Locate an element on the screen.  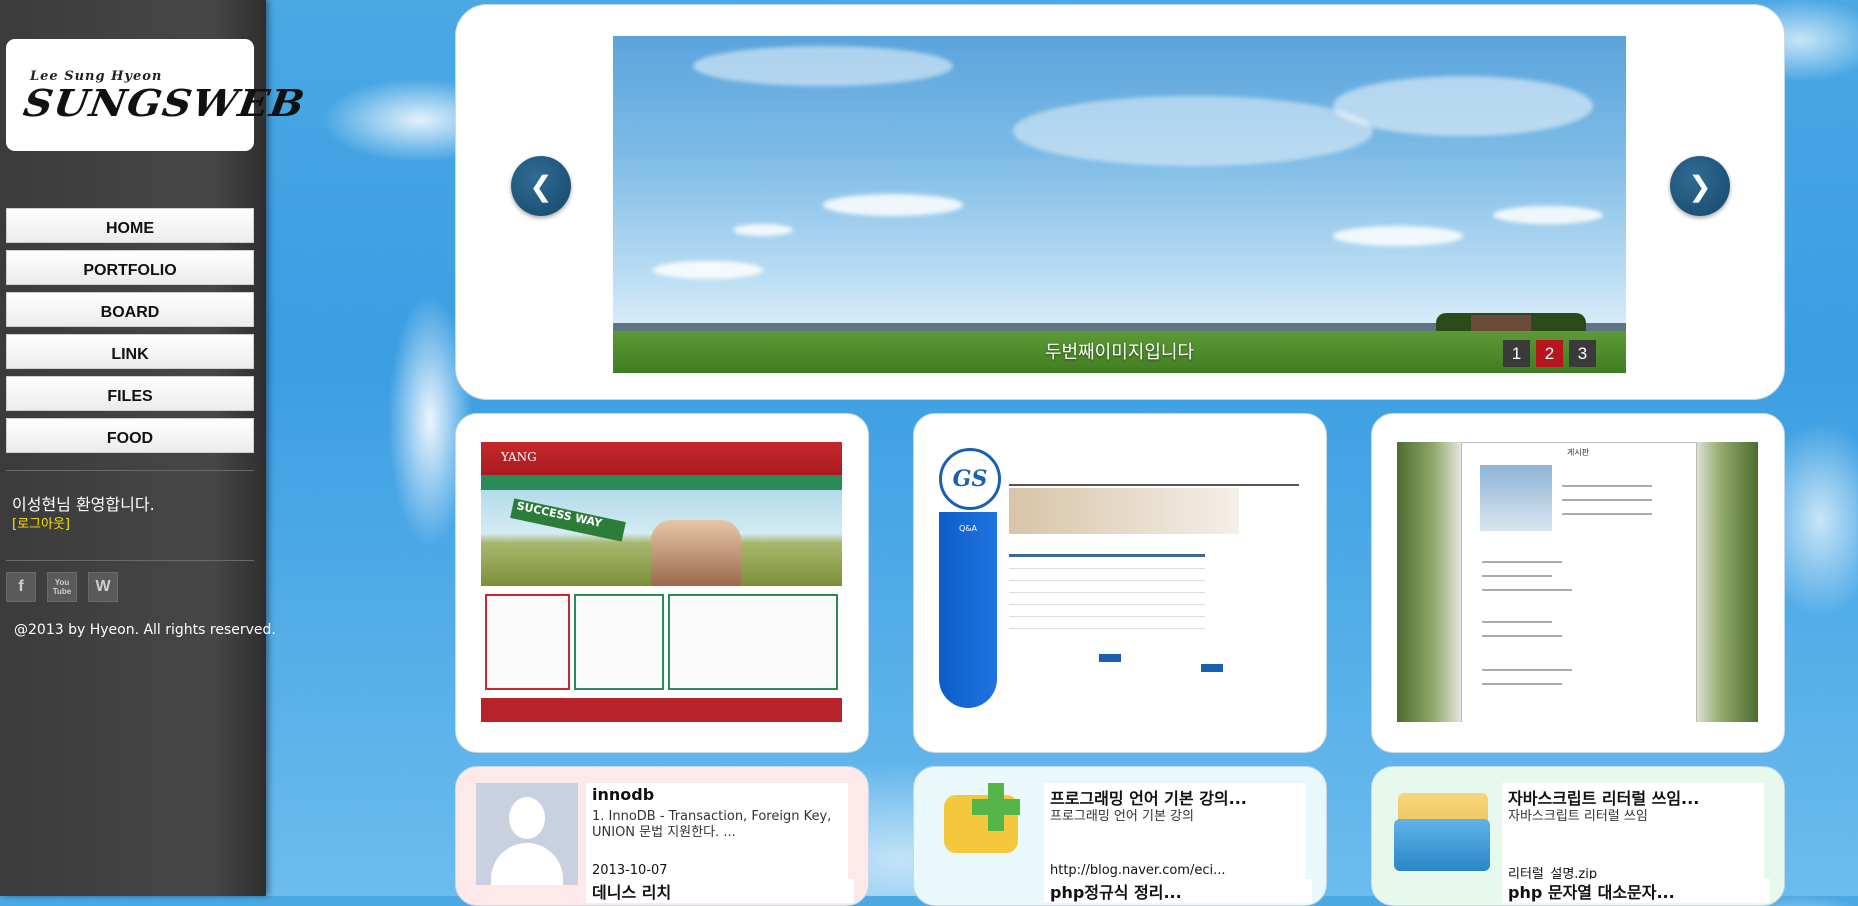
board-entry-date: 2013-10-07 is located at coordinates (630, 870).